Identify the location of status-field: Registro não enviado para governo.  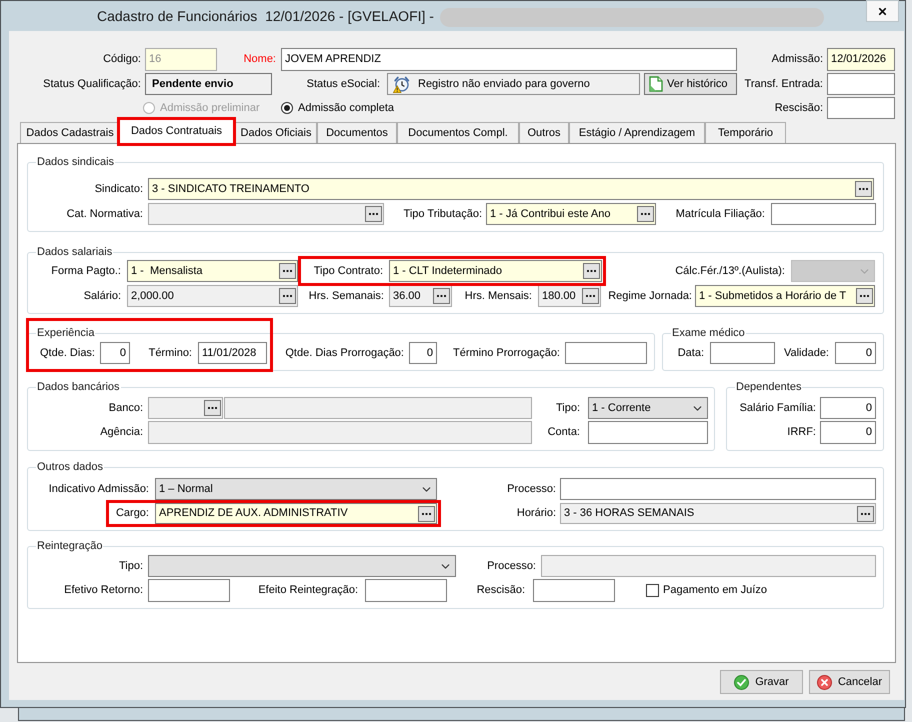
(513, 84).